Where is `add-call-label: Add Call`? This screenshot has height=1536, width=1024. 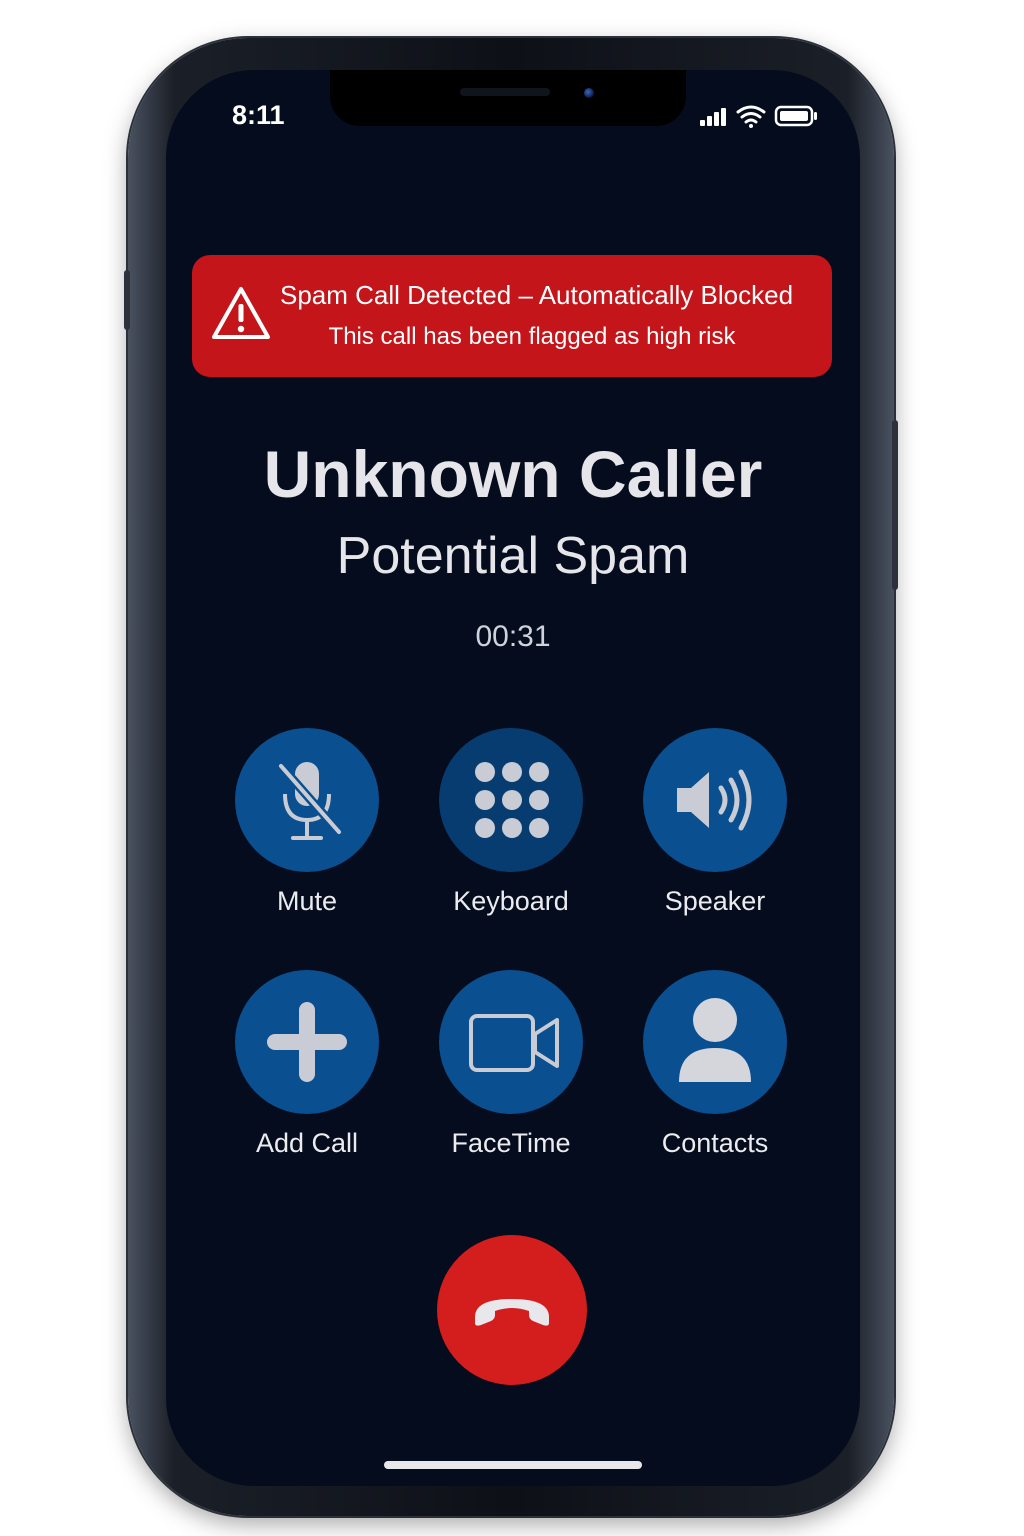 add-call-label: Add Call is located at coordinates (307, 1143).